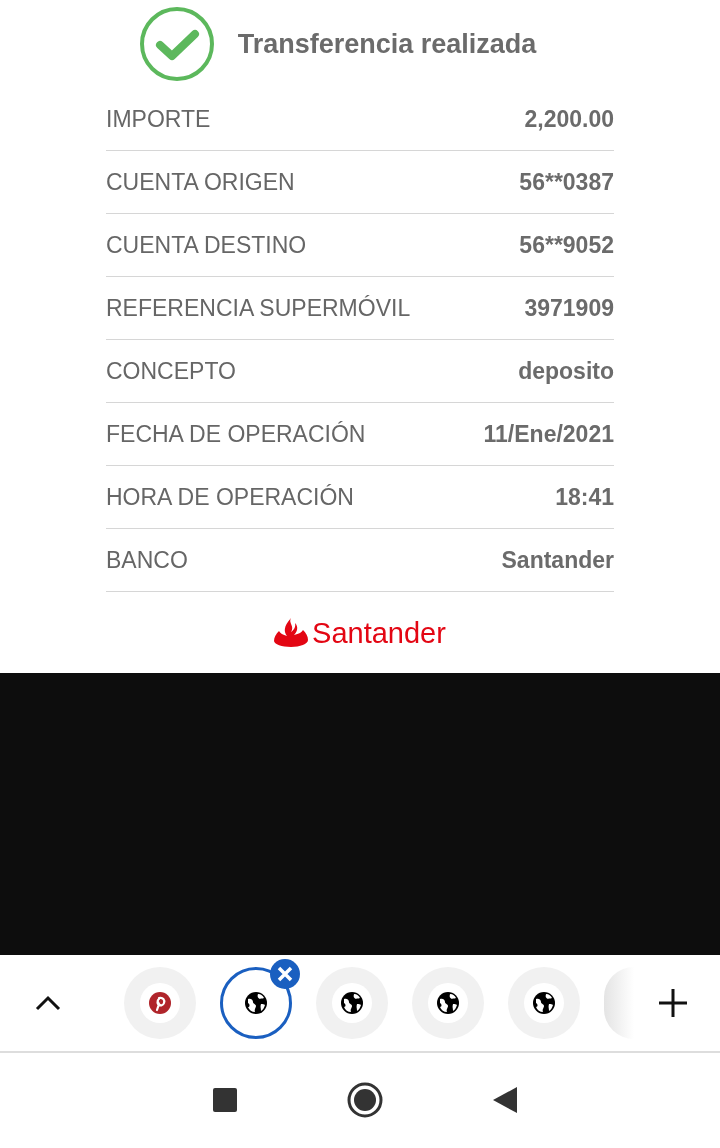 The height and width of the screenshot is (1148, 720). What do you see at coordinates (48, 1003) in the screenshot?
I see `chevron-up-icon` at bounding box center [48, 1003].